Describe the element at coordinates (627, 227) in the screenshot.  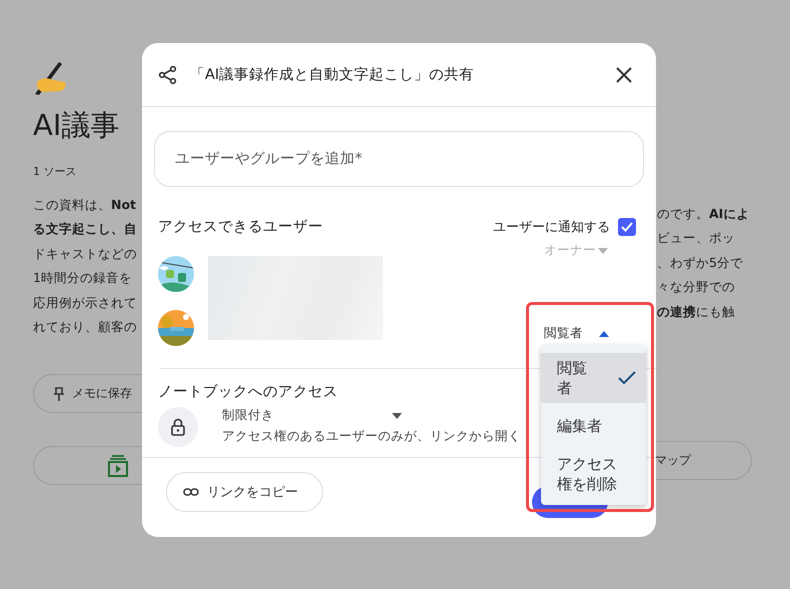
I see `notify-checkbox` at that location.